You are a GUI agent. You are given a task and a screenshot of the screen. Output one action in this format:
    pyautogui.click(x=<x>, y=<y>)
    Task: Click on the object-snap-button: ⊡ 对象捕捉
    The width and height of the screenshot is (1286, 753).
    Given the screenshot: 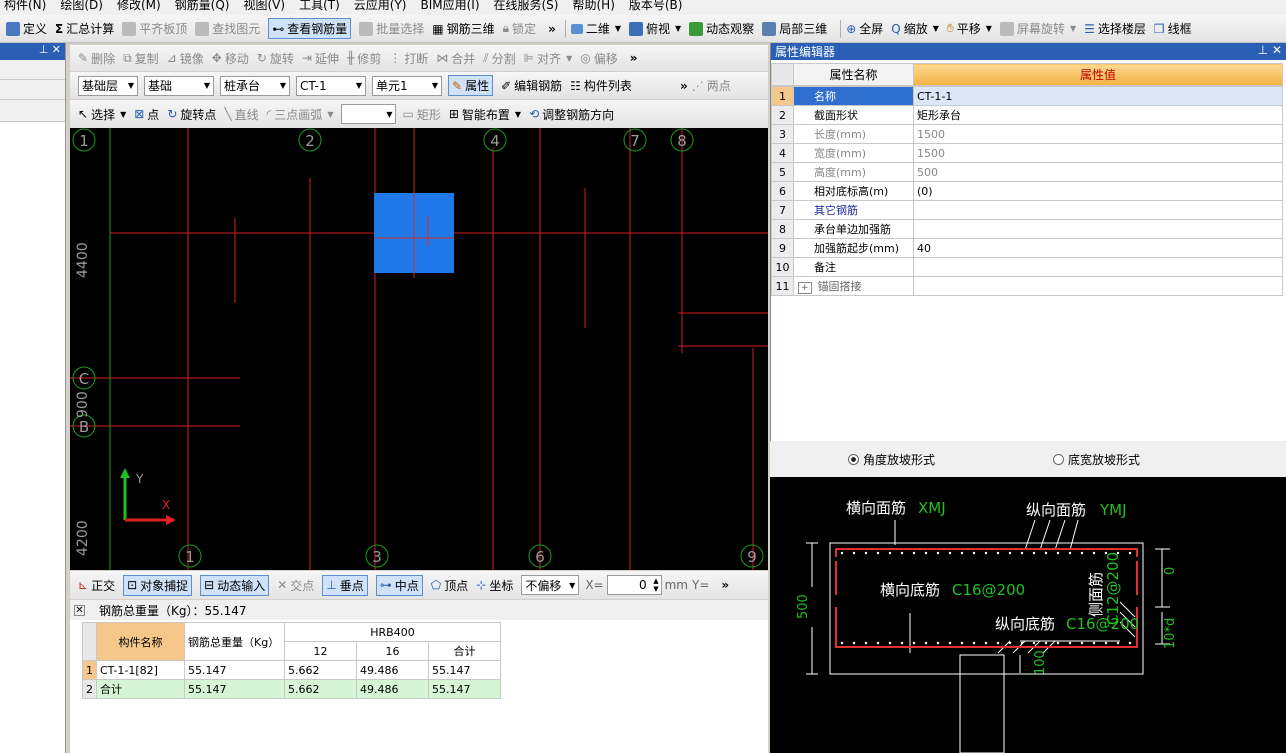 What is the action you would take?
    pyautogui.click(x=158, y=585)
    